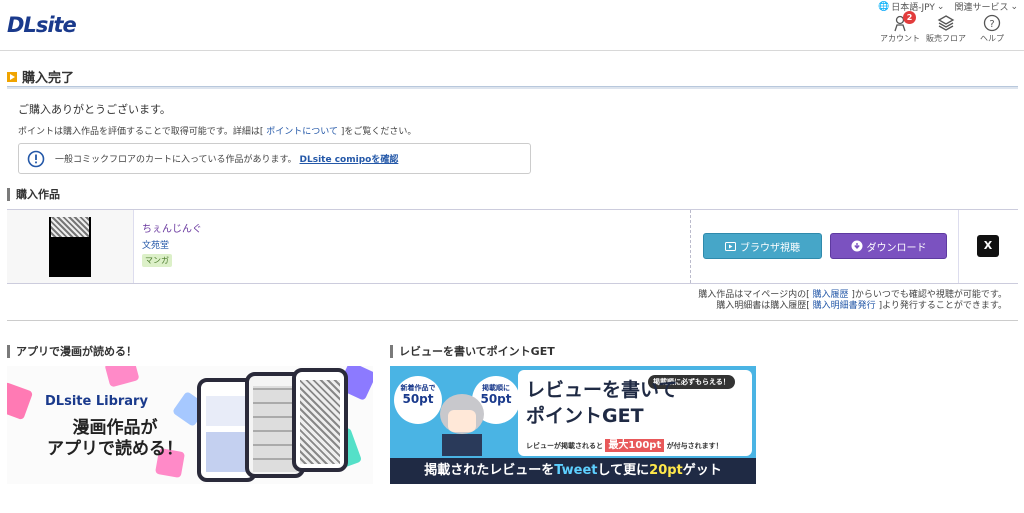 The width and height of the screenshot is (1024, 513). I want to click on x-share-icon: X, so click(988, 246).